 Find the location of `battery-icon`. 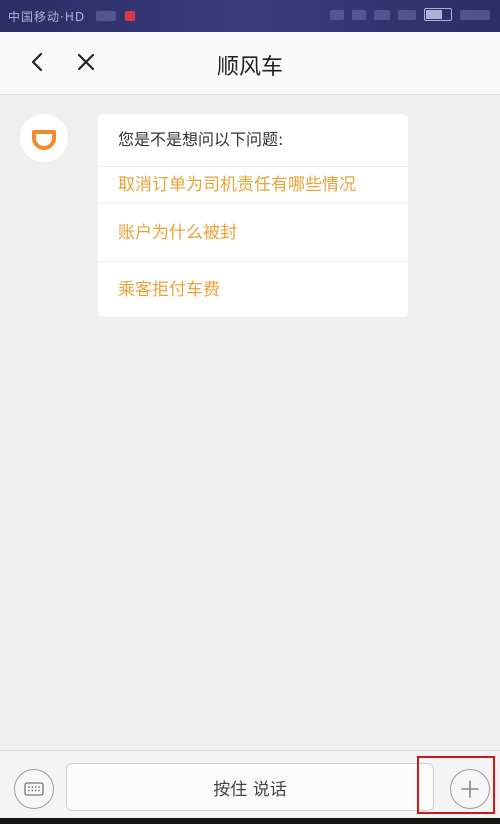

battery-icon is located at coordinates (438, 14).